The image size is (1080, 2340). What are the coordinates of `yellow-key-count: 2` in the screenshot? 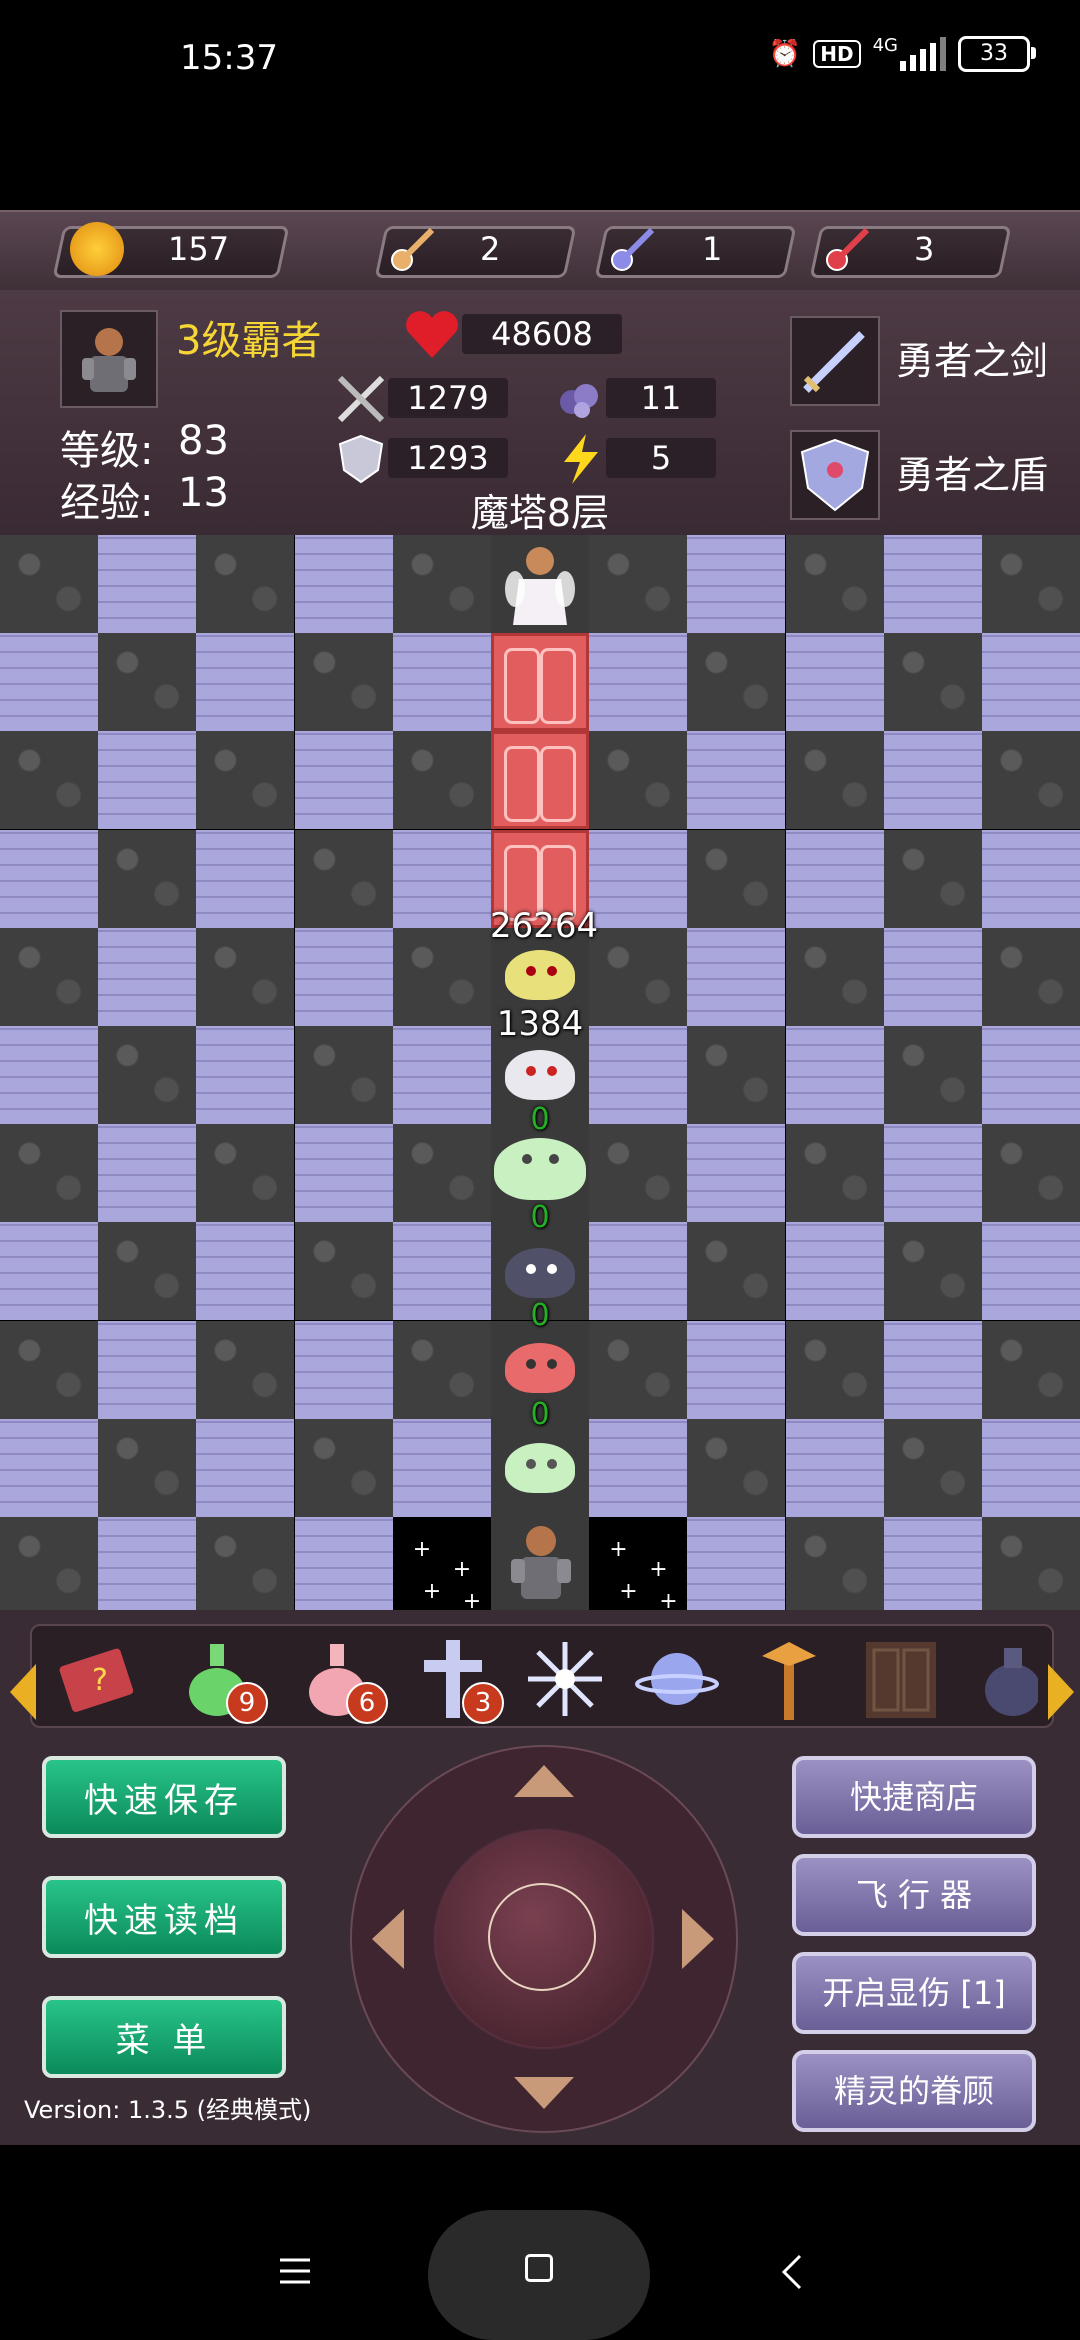 It's located at (490, 249).